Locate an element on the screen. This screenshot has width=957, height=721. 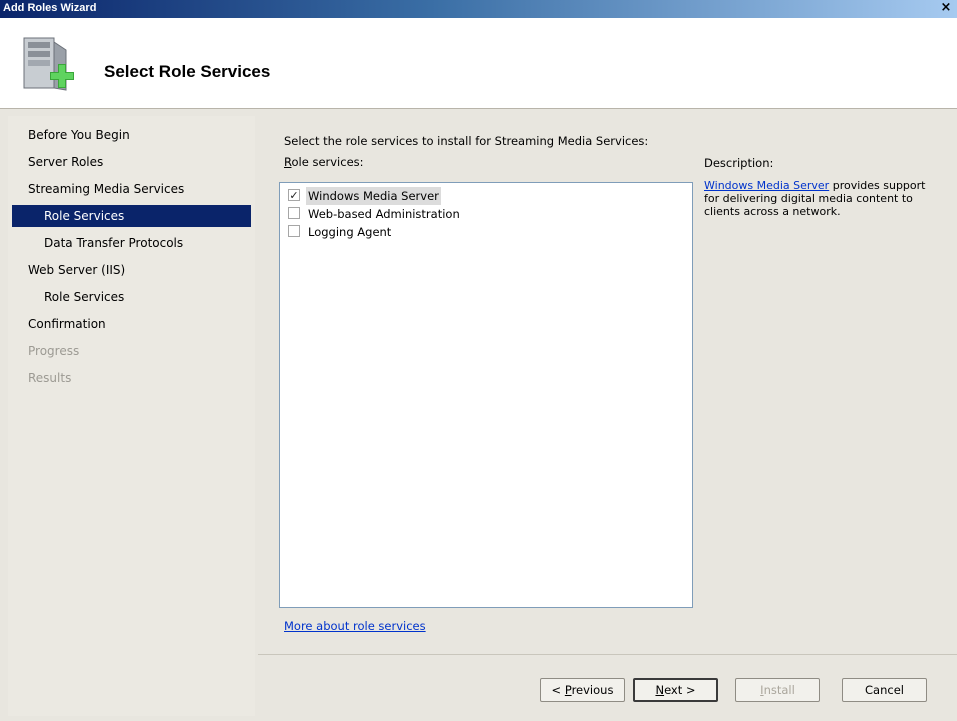
title-bar: Add Roles Wizard × is located at coordinates (478, 9).